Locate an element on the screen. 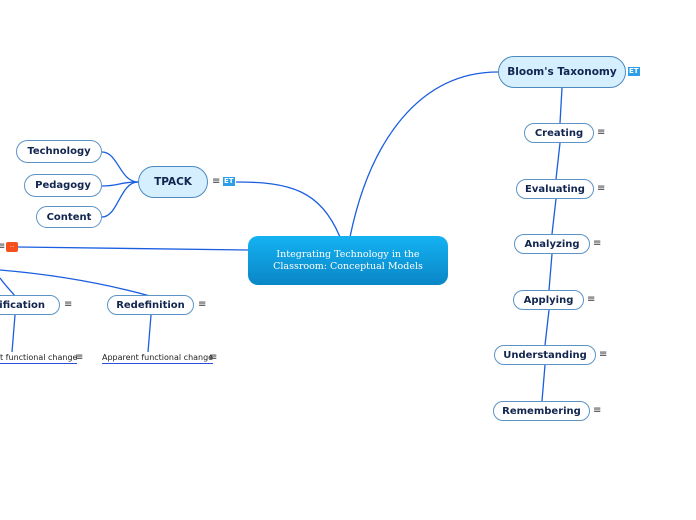 The width and height of the screenshot is (696, 520). samr-node-redefinition: Redefinition is located at coordinates (150, 305).